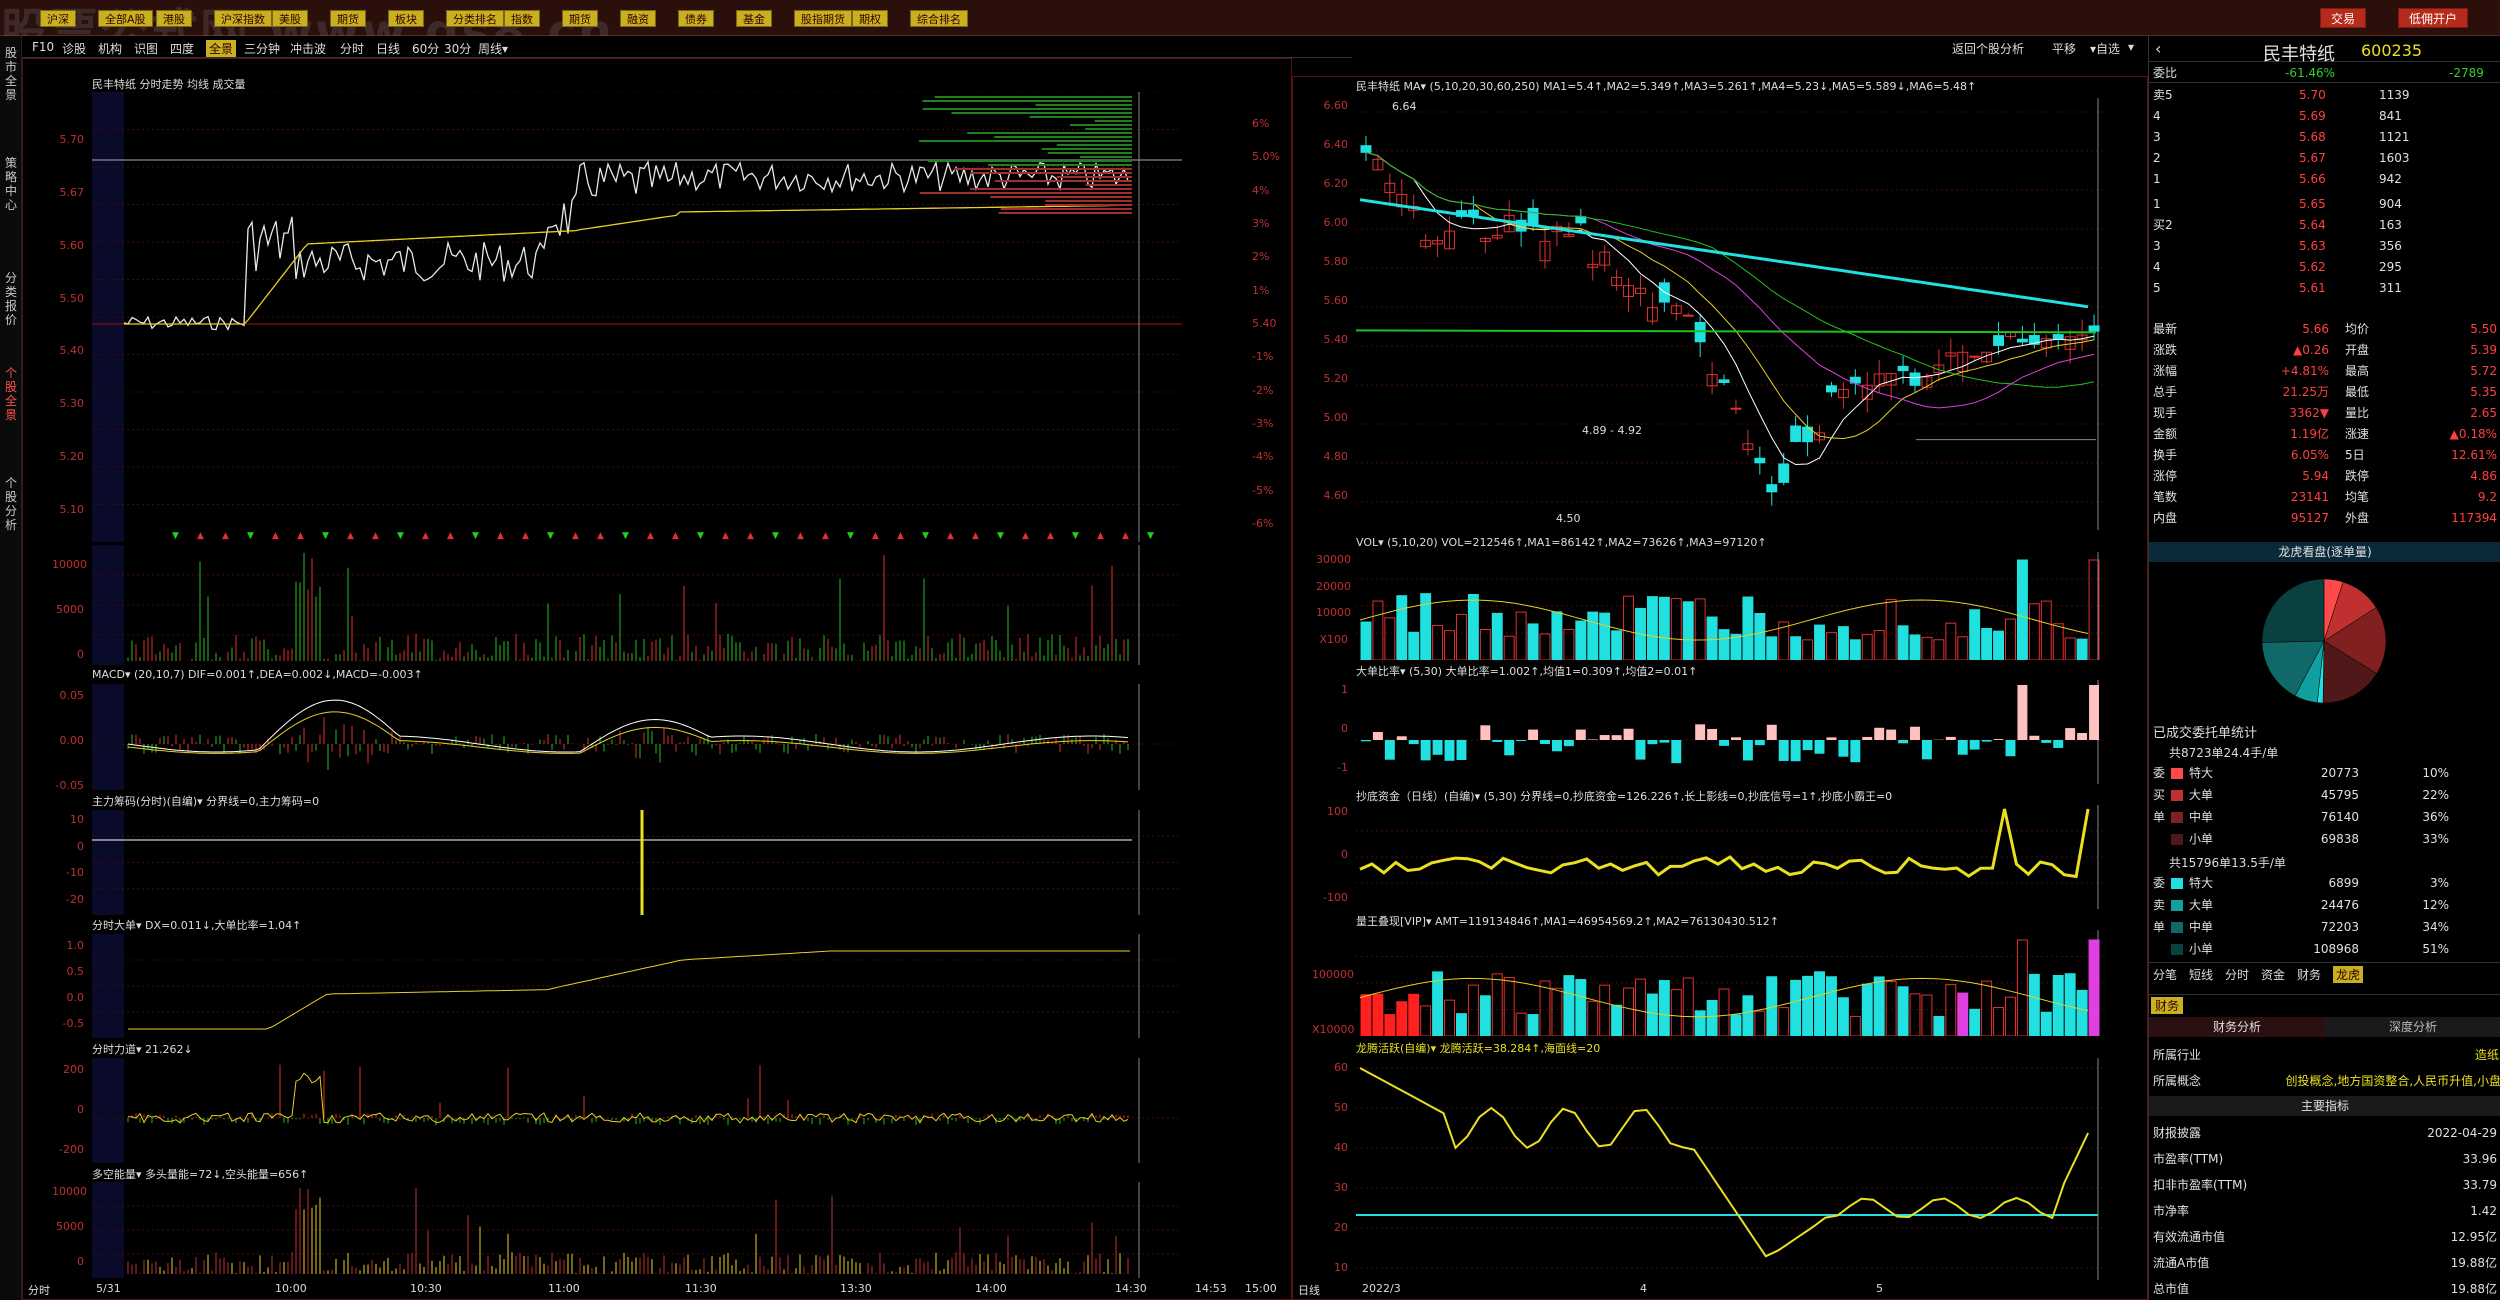 The width and height of the screenshot is (2500, 1300). What do you see at coordinates (696, 18) in the screenshot?
I see `toolbar-button: 债券` at bounding box center [696, 18].